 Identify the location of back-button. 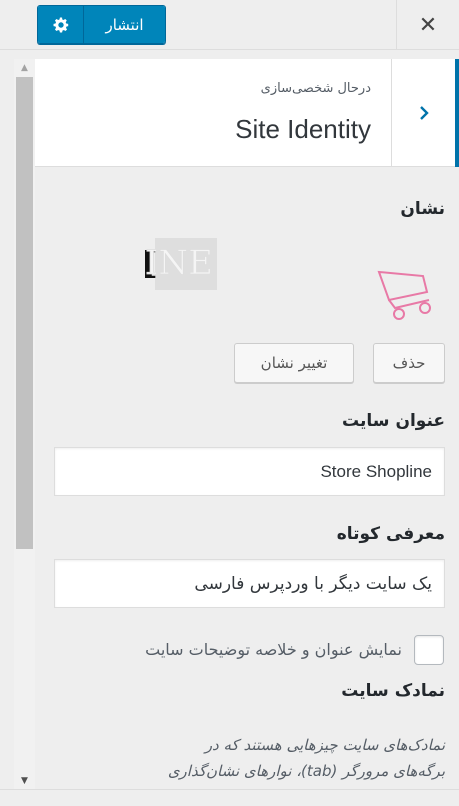
(425, 113).